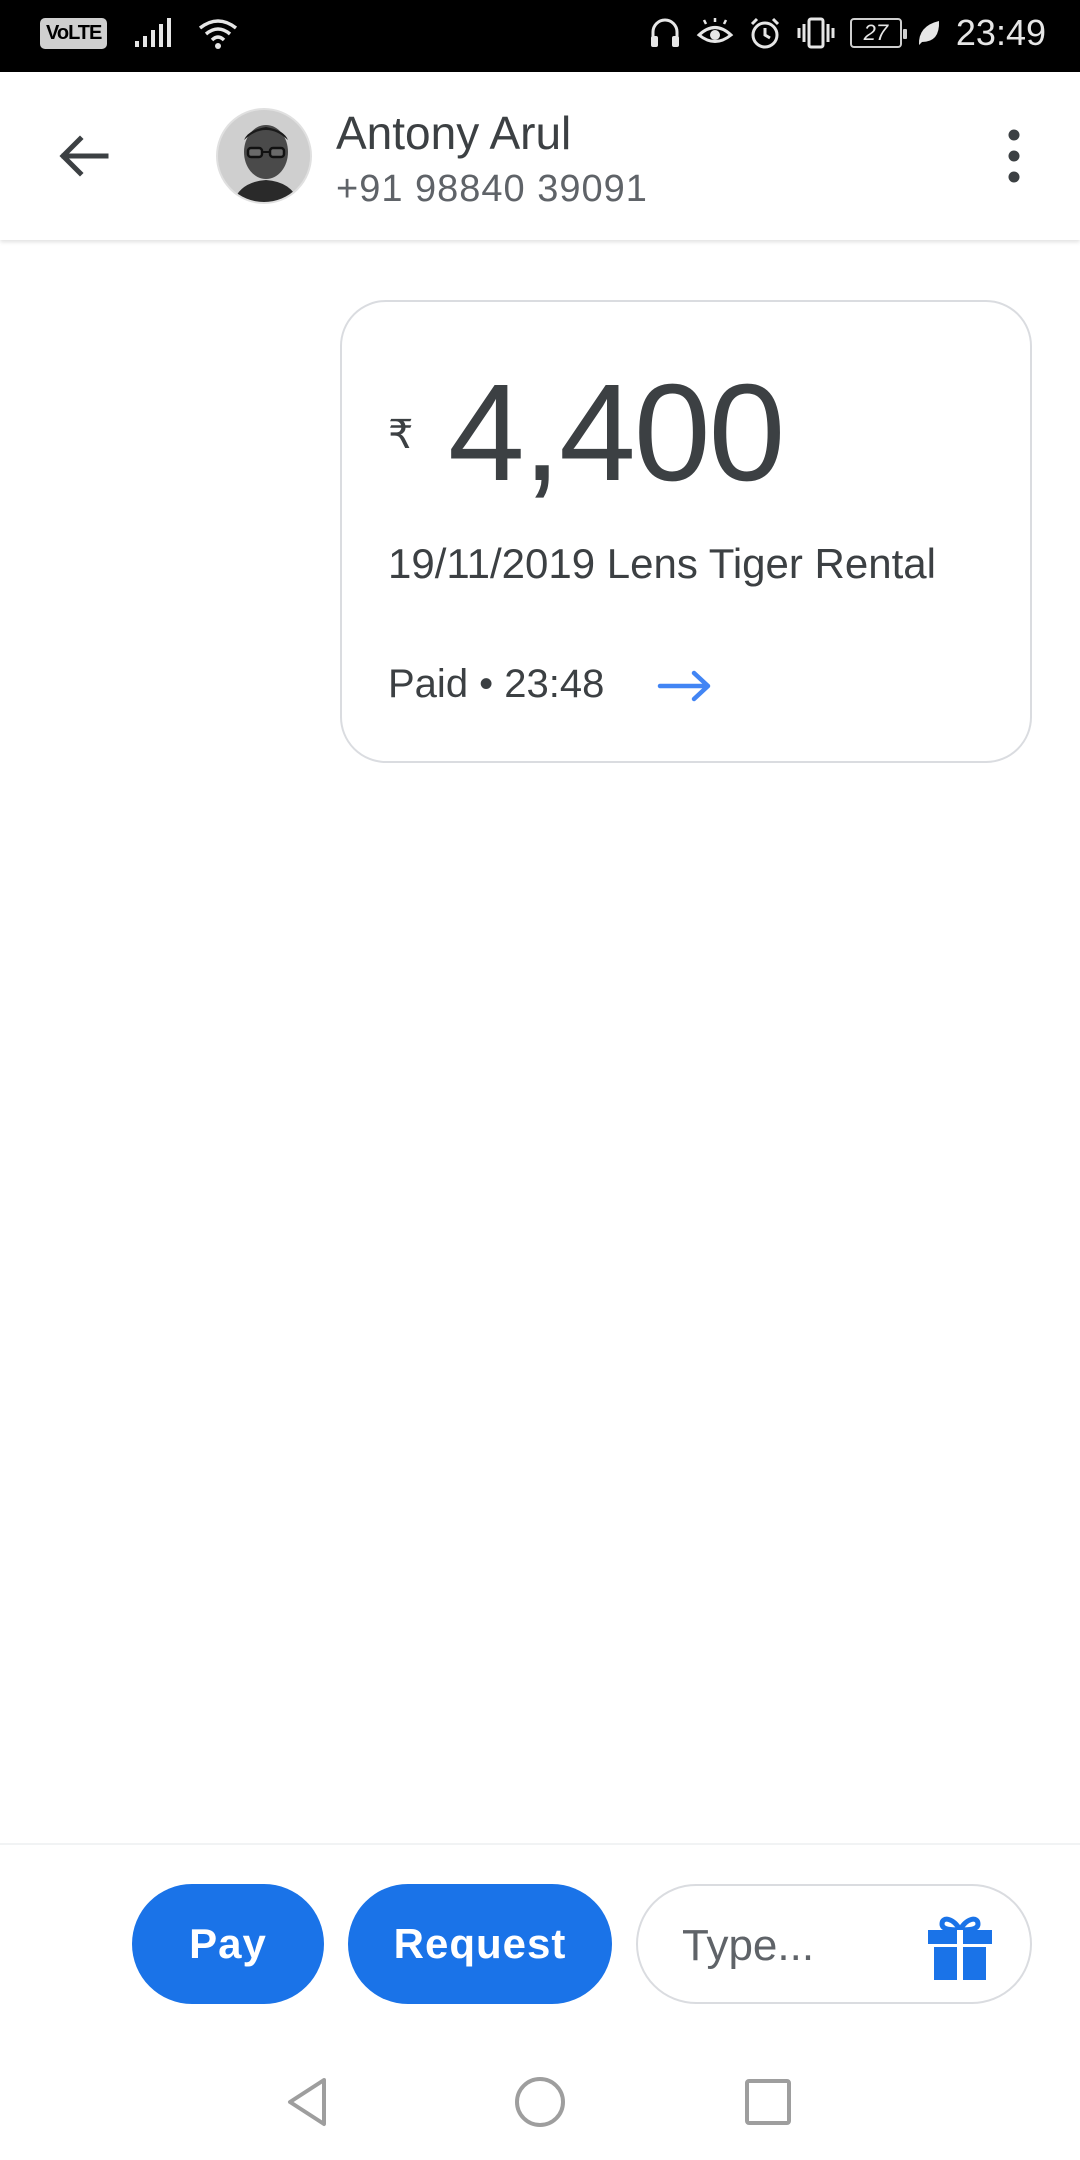 This screenshot has width=1080, height=2160. I want to click on message-field, so click(834, 1944).